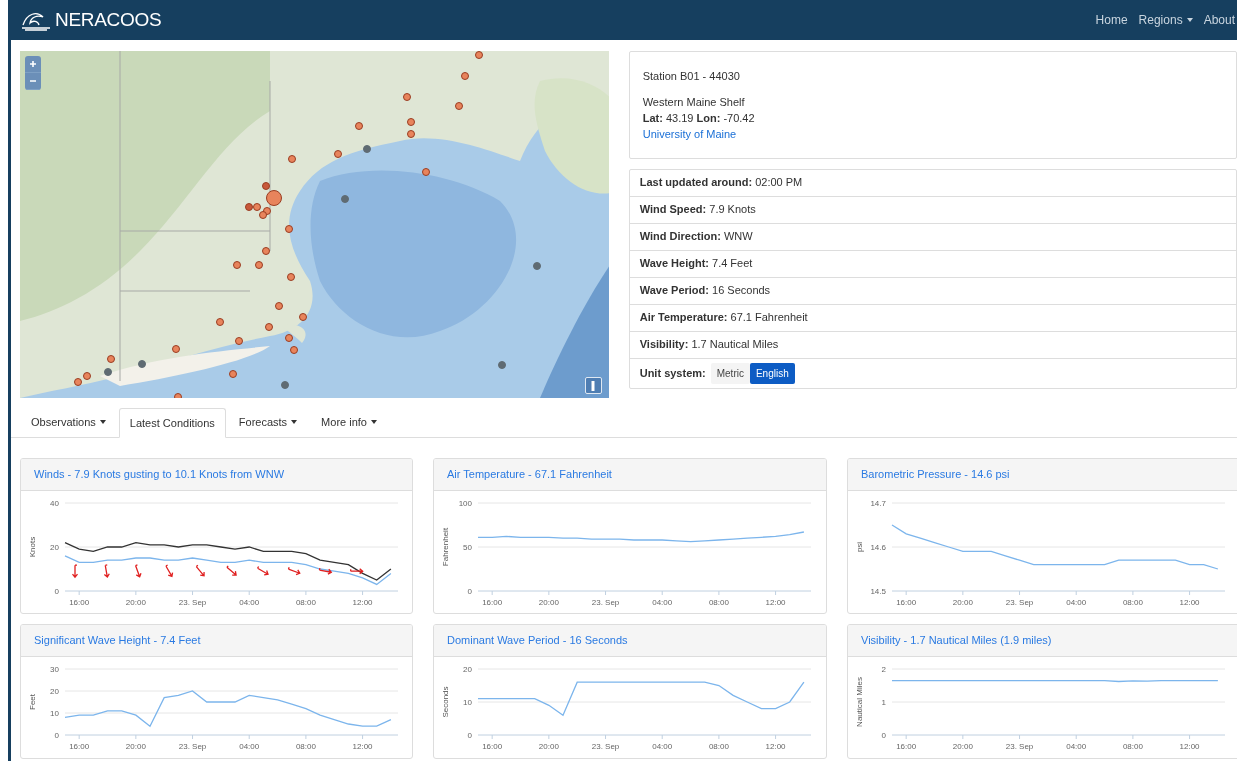 The width and height of the screenshot is (1237, 761). I want to click on operator-link: University of Maine, so click(689, 133).